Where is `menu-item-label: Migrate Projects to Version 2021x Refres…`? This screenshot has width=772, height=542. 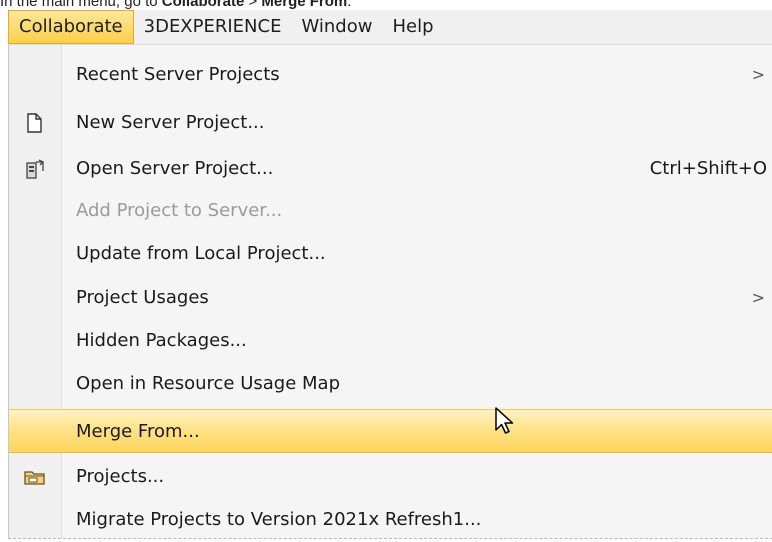 menu-item-label: Migrate Projects to Version 2021x Refres… is located at coordinates (279, 519).